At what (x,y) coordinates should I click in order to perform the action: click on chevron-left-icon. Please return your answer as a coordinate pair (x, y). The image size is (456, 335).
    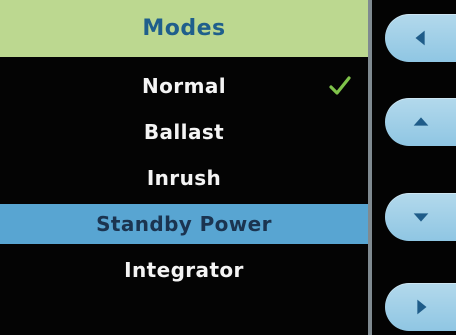
    Looking at the image, I should click on (420, 38).